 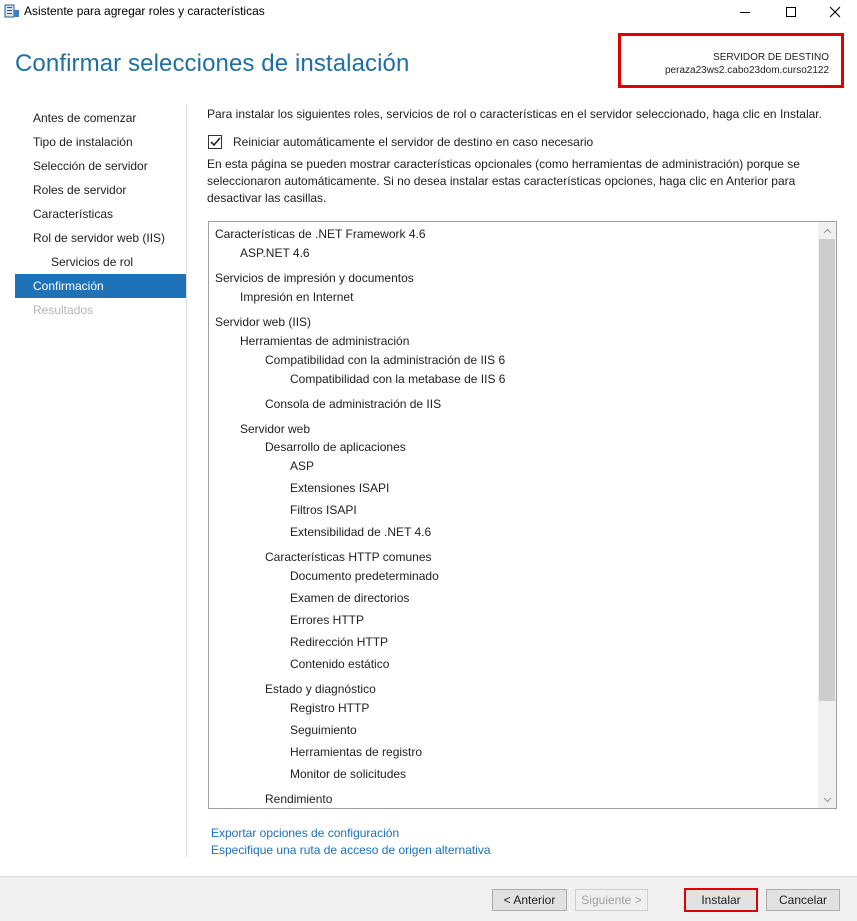 I want to click on sidebar-item-resultados: Resultados, so click(x=63, y=310).